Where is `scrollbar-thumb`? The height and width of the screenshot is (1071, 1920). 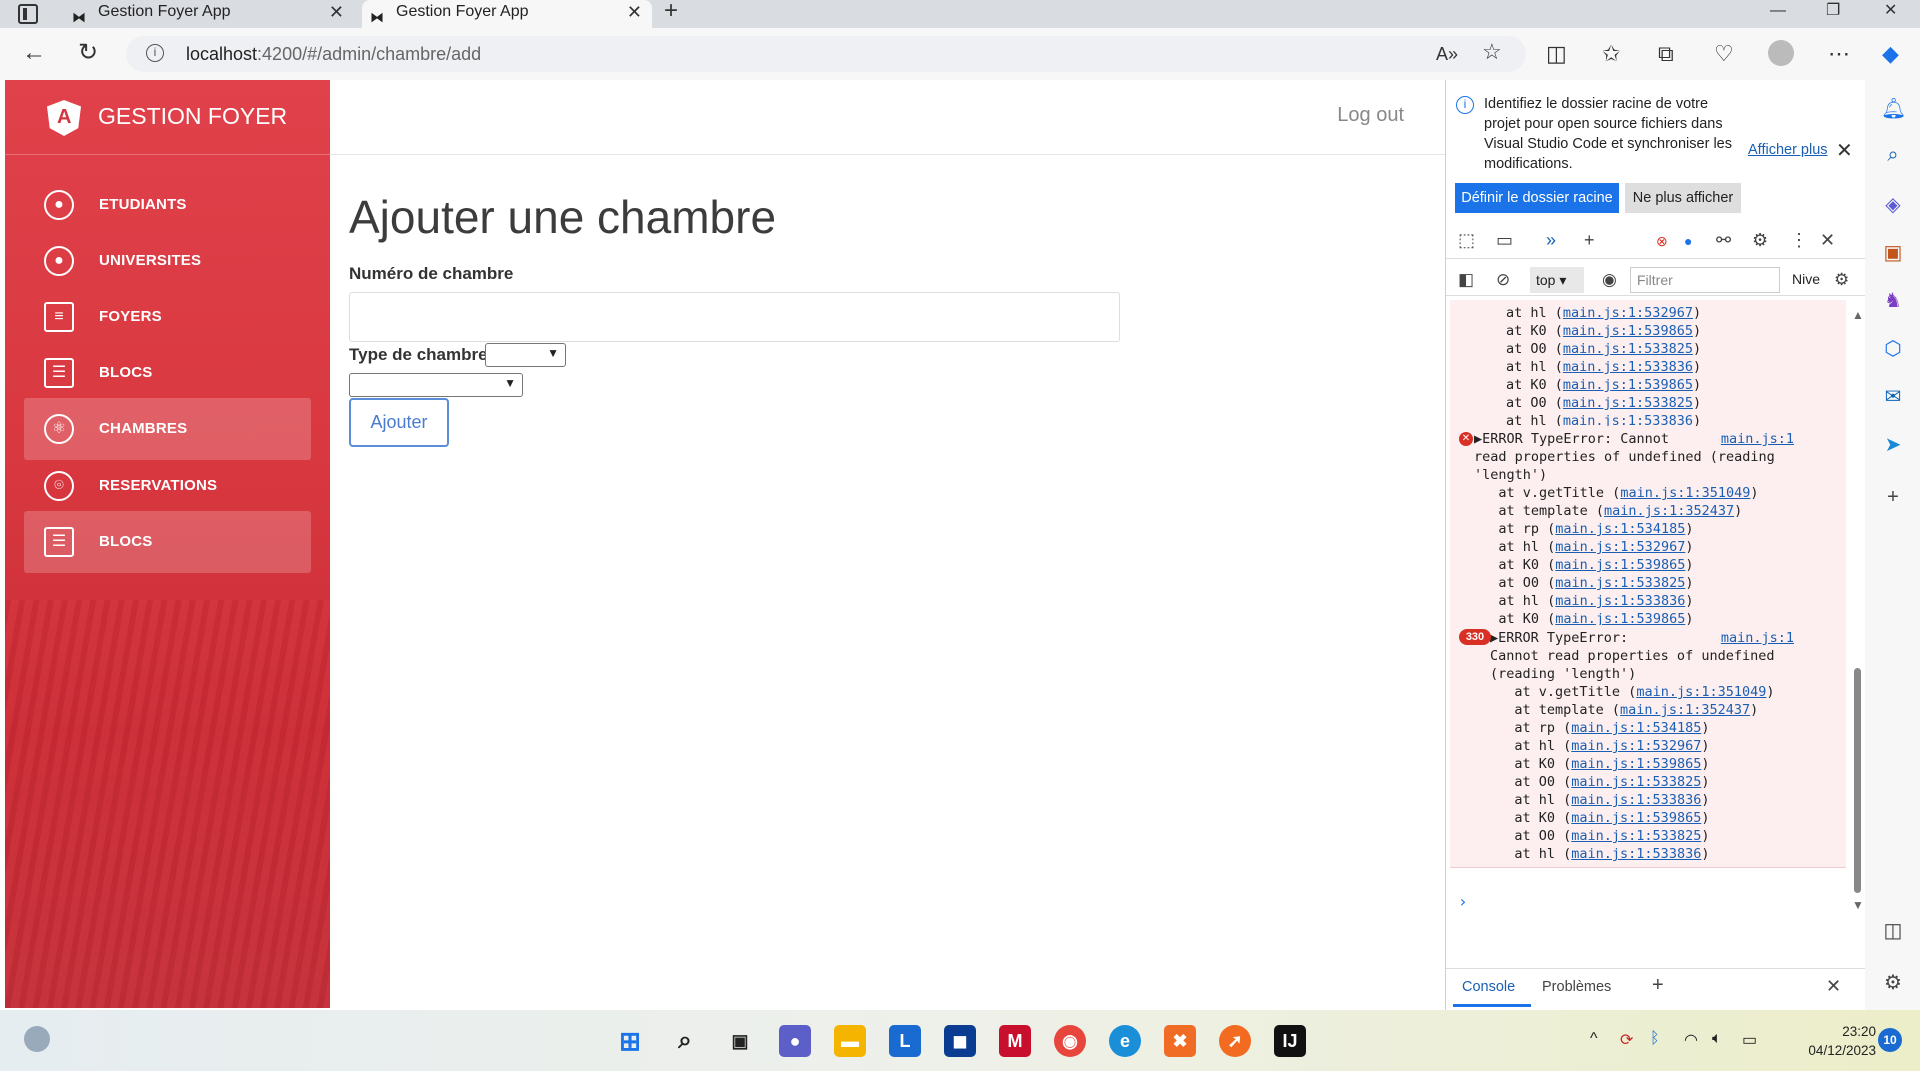
scrollbar-thumb is located at coordinates (1857, 780).